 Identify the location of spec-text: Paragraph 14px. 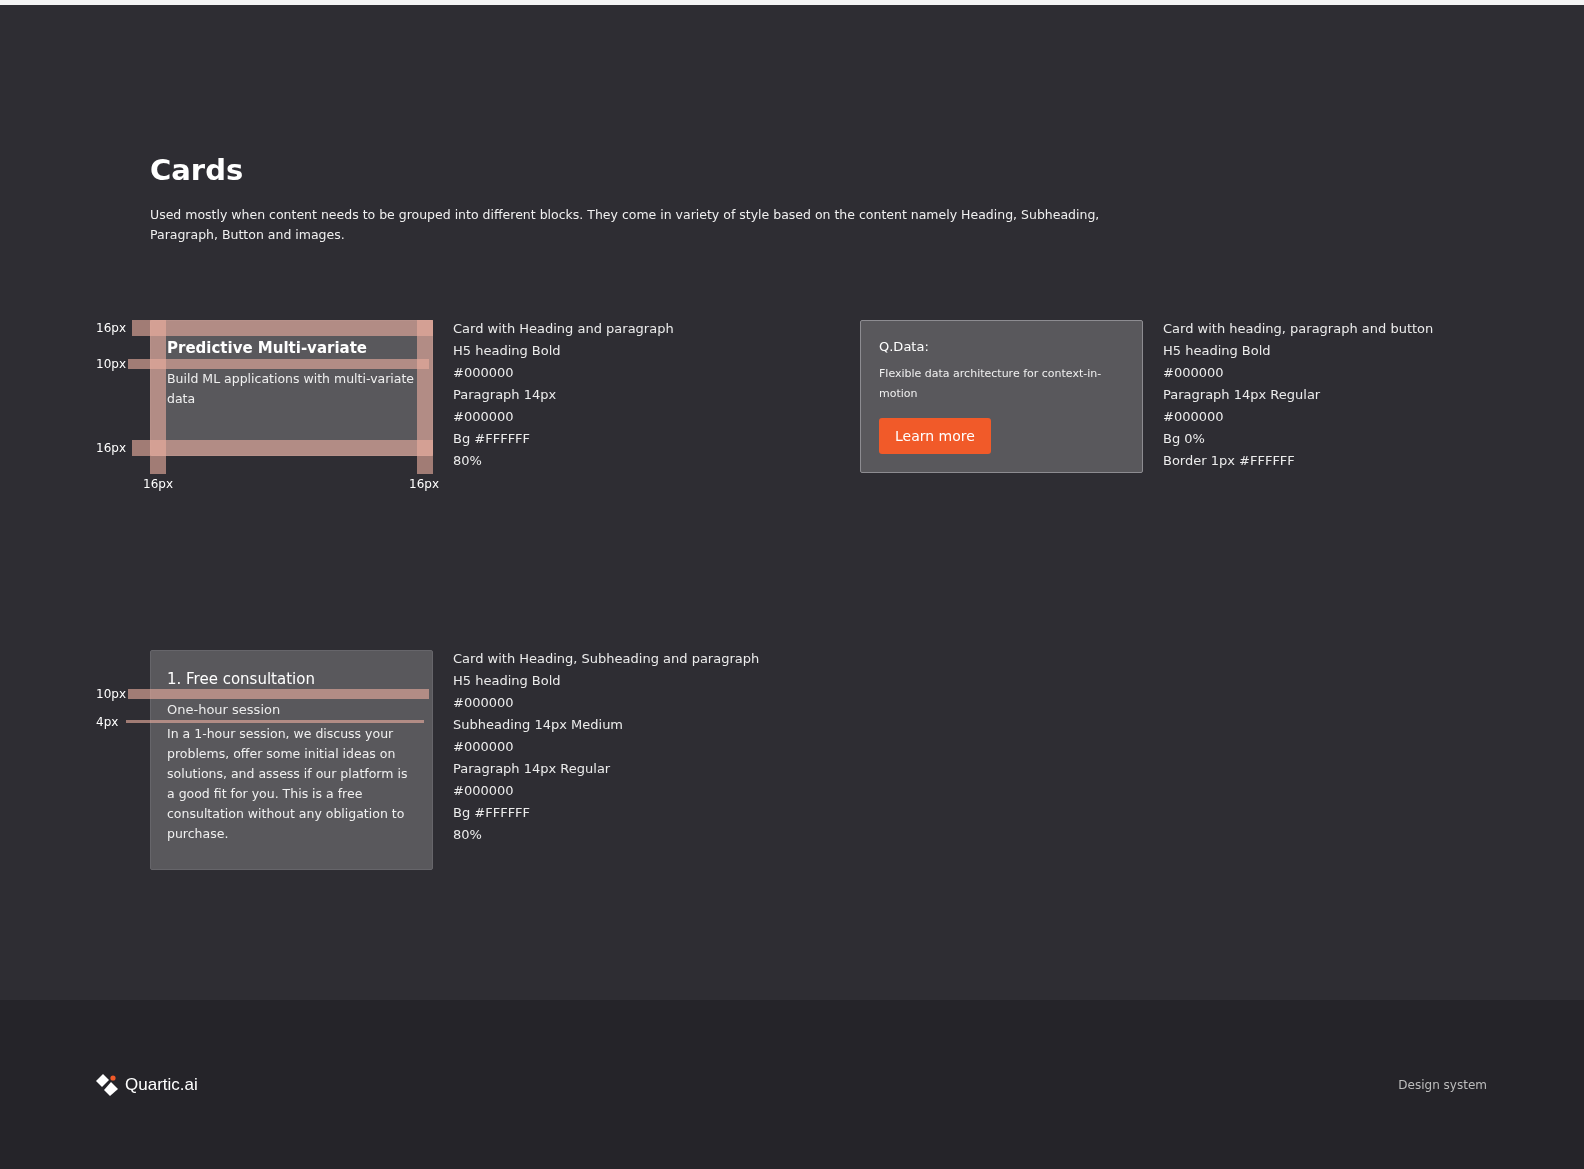
(505, 395).